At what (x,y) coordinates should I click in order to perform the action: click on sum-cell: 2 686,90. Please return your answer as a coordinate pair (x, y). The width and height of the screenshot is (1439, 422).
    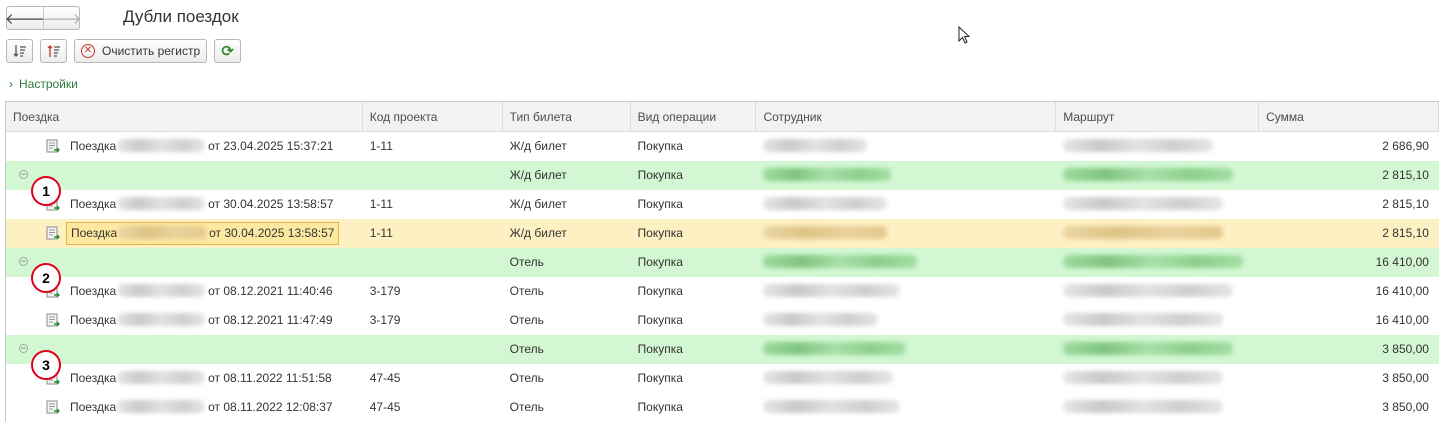
    Looking at the image, I should click on (1349, 146).